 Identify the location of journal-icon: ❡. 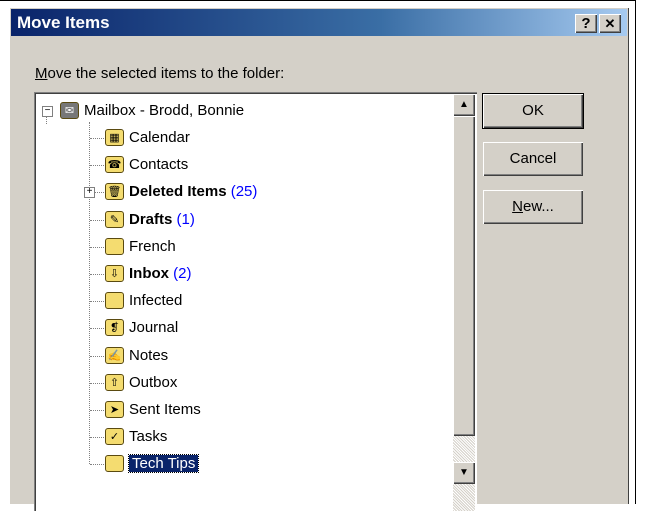
(114, 328).